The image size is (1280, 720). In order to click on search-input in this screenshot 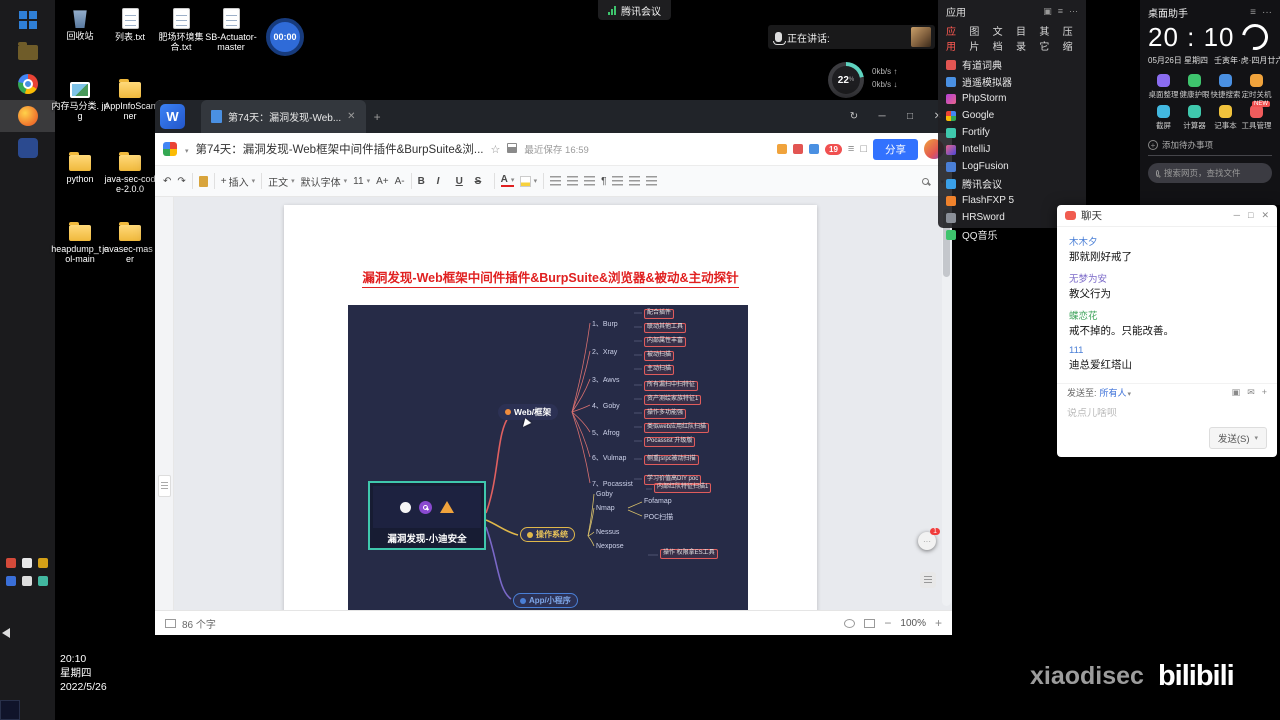, I will do `click(1214, 173)`.